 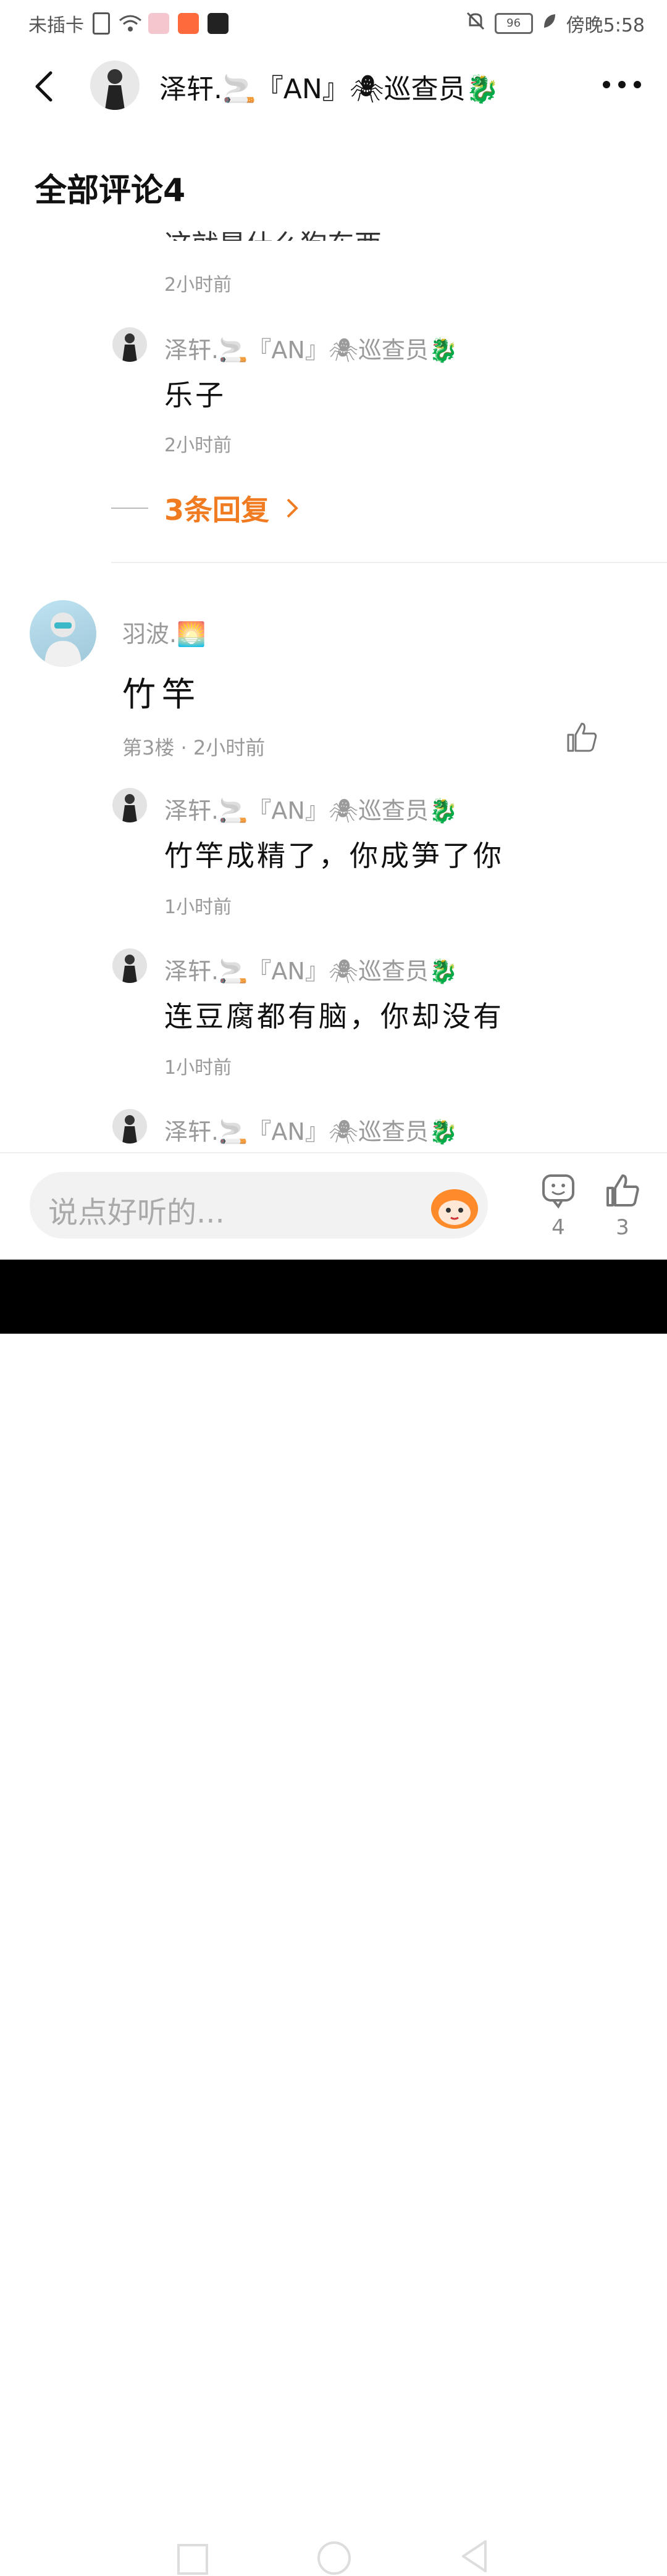 I want to click on sim-icon, so click(x=101, y=24).